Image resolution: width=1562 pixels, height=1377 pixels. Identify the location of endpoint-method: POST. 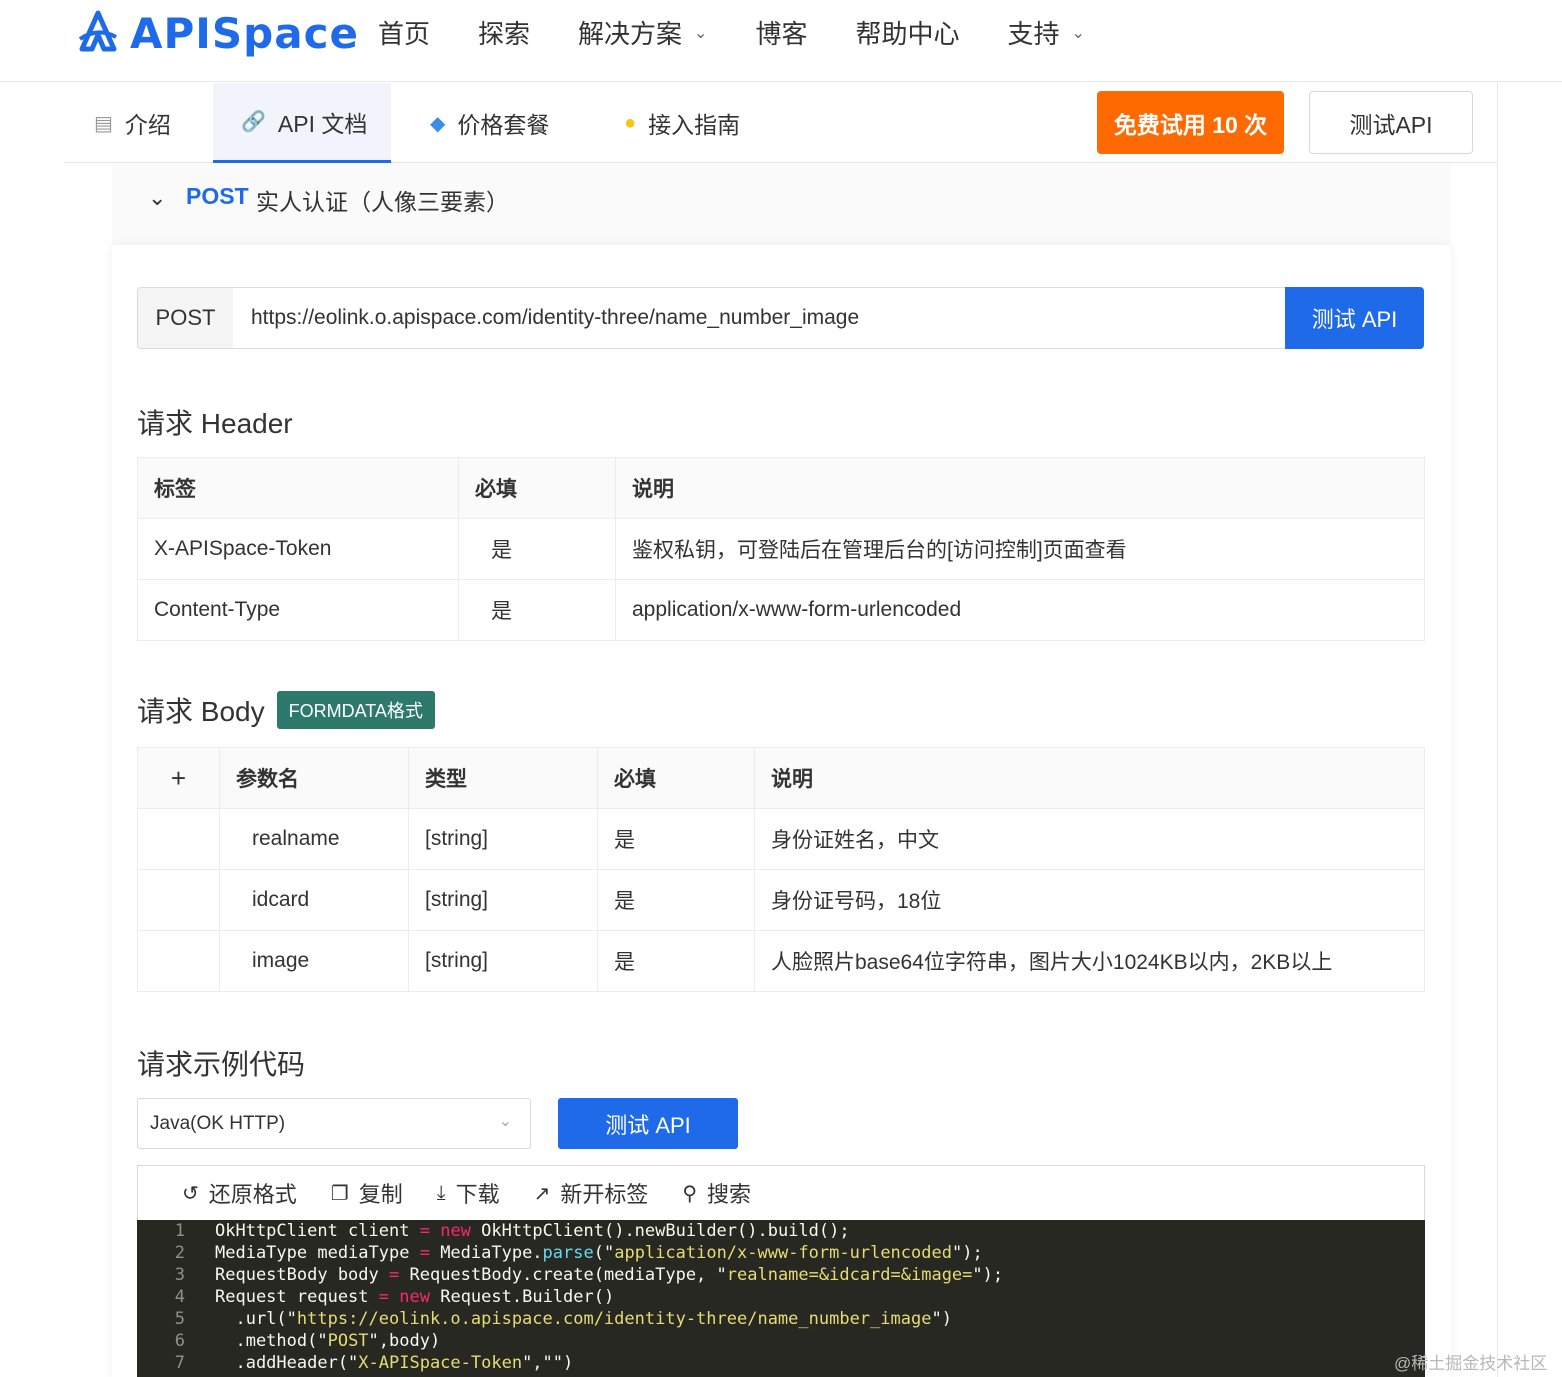
(217, 196).